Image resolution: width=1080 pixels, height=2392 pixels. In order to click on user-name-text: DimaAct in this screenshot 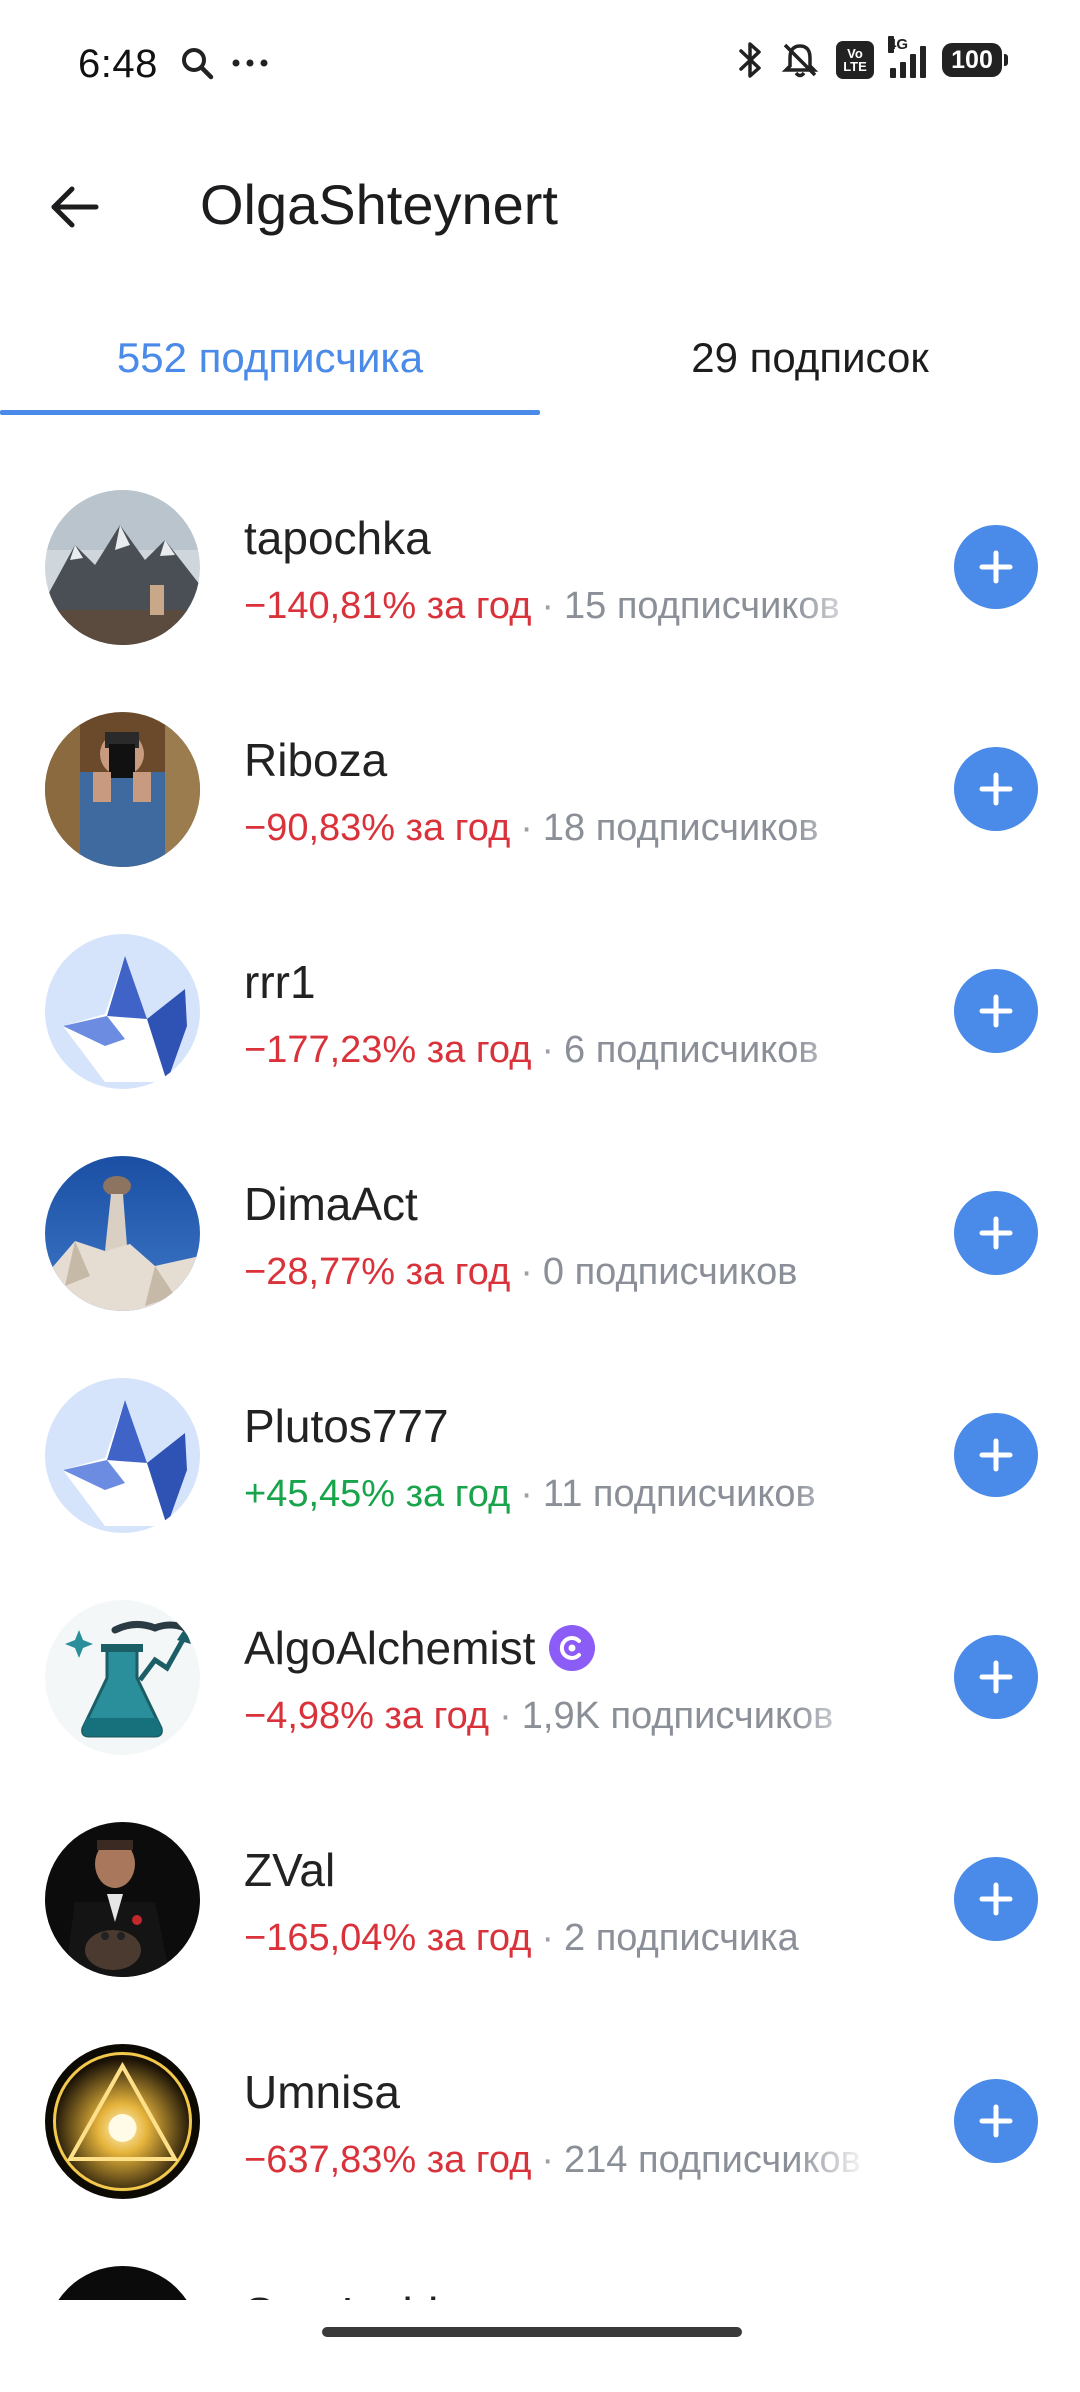, I will do `click(331, 1204)`.